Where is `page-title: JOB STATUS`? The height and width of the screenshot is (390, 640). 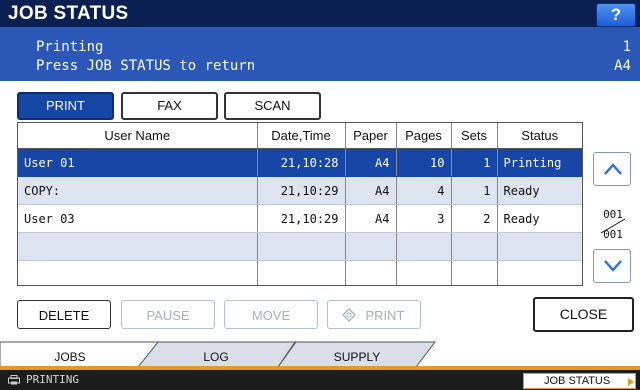 page-title: JOB STATUS is located at coordinates (68, 13).